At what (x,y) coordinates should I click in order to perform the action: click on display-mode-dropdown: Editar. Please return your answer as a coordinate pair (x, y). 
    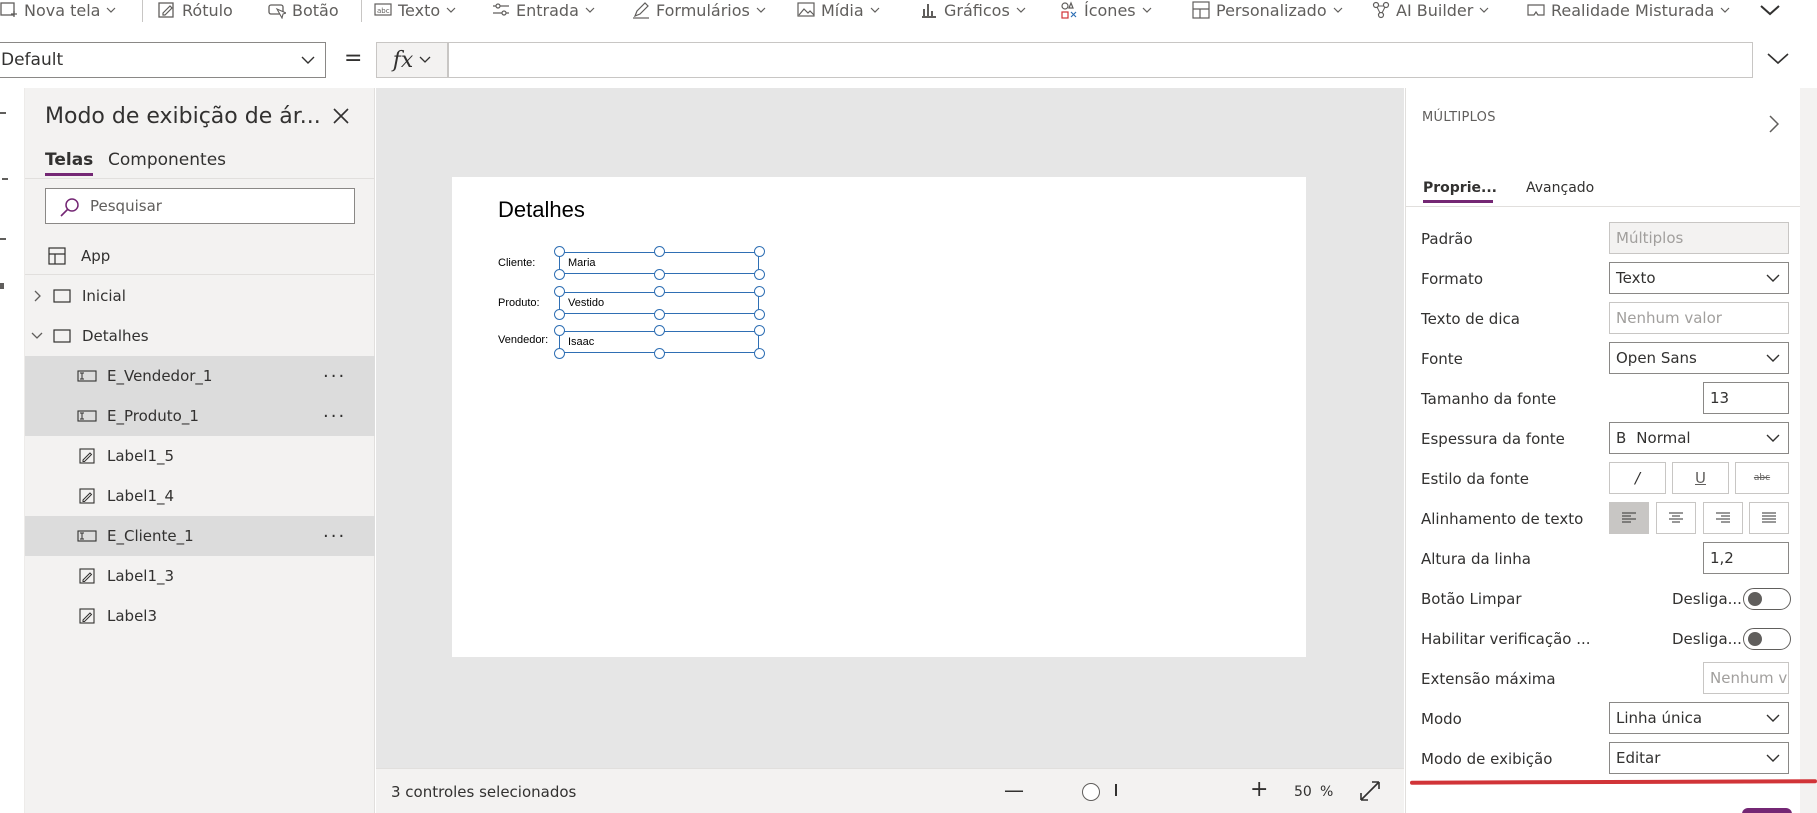
    Looking at the image, I should click on (1699, 758).